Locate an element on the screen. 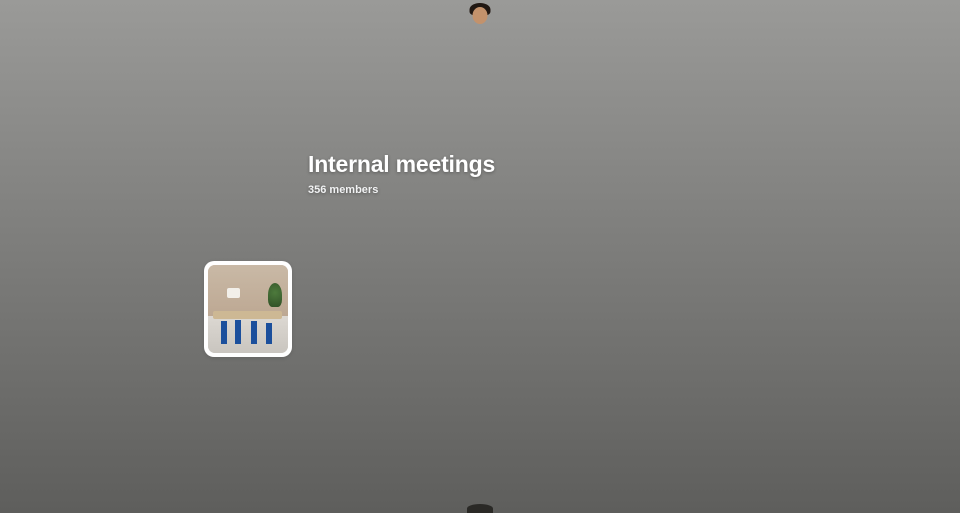 The width and height of the screenshot is (960, 513). group-avatar is located at coordinates (248, 309).